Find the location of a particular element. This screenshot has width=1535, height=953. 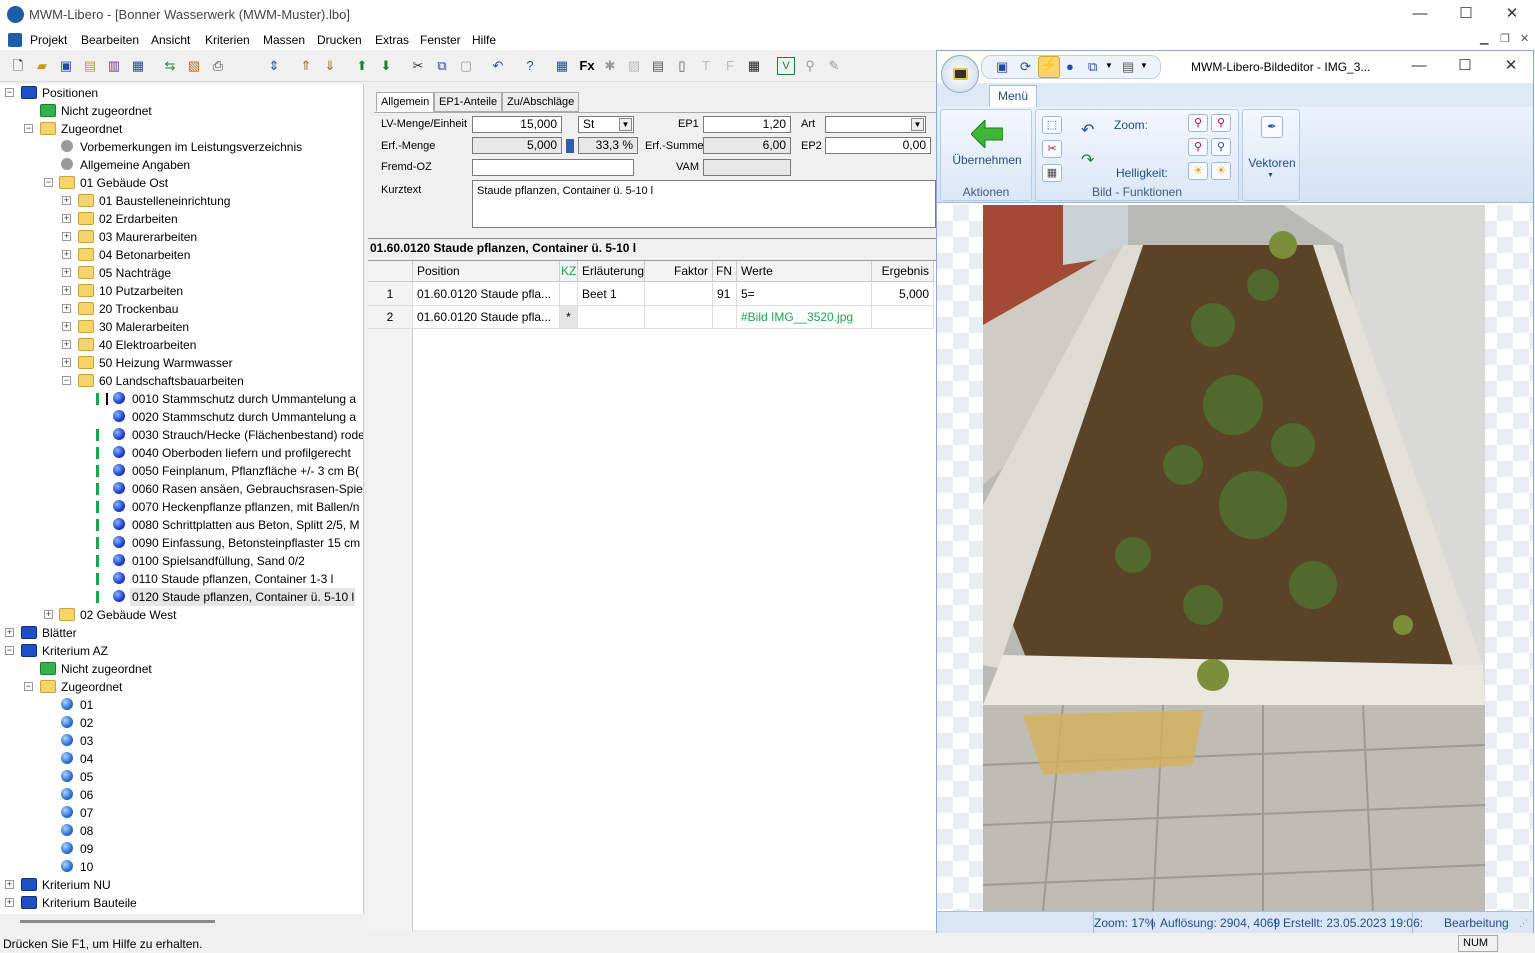

col-header-faktor: Faktor is located at coordinates (679, 271).